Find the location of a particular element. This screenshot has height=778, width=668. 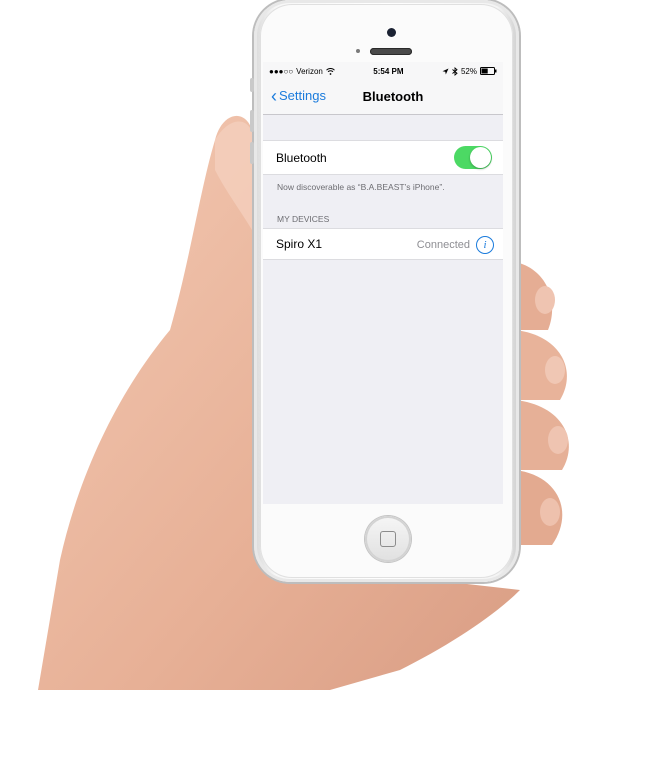

signal-strength: ●●●○○ is located at coordinates (281, 71).